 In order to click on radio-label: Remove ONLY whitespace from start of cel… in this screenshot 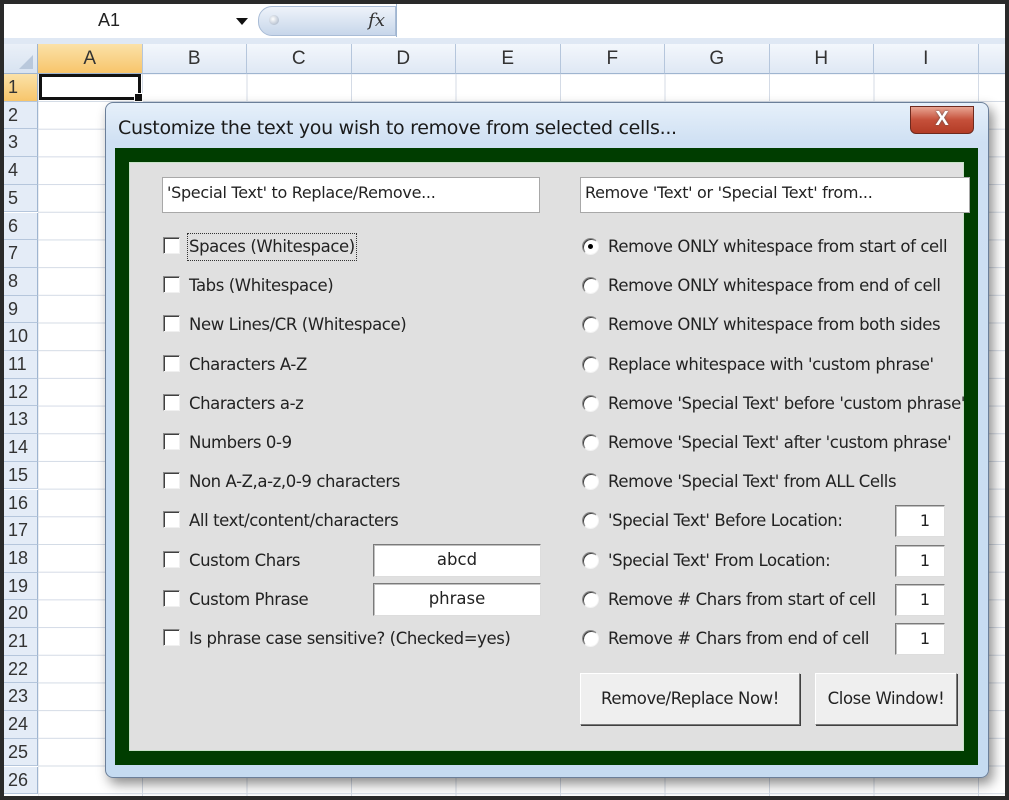, I will do `click(778, 247)`.